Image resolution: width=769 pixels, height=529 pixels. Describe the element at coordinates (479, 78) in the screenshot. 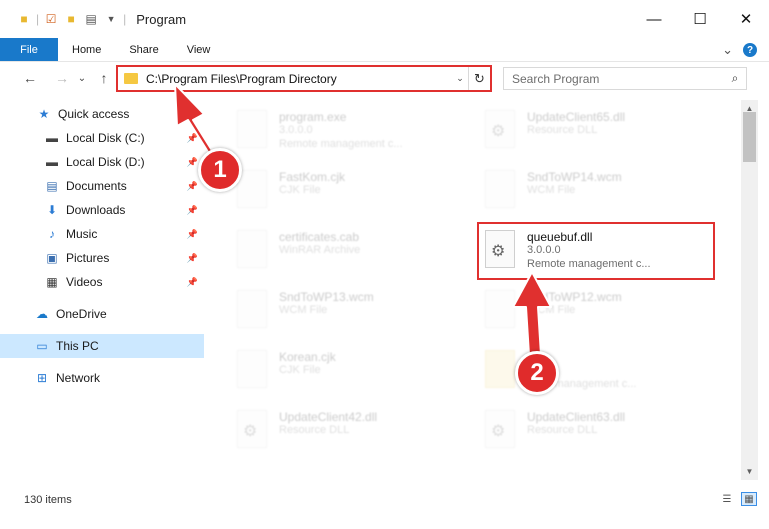

I see `refresh-button: ↻` at that location.